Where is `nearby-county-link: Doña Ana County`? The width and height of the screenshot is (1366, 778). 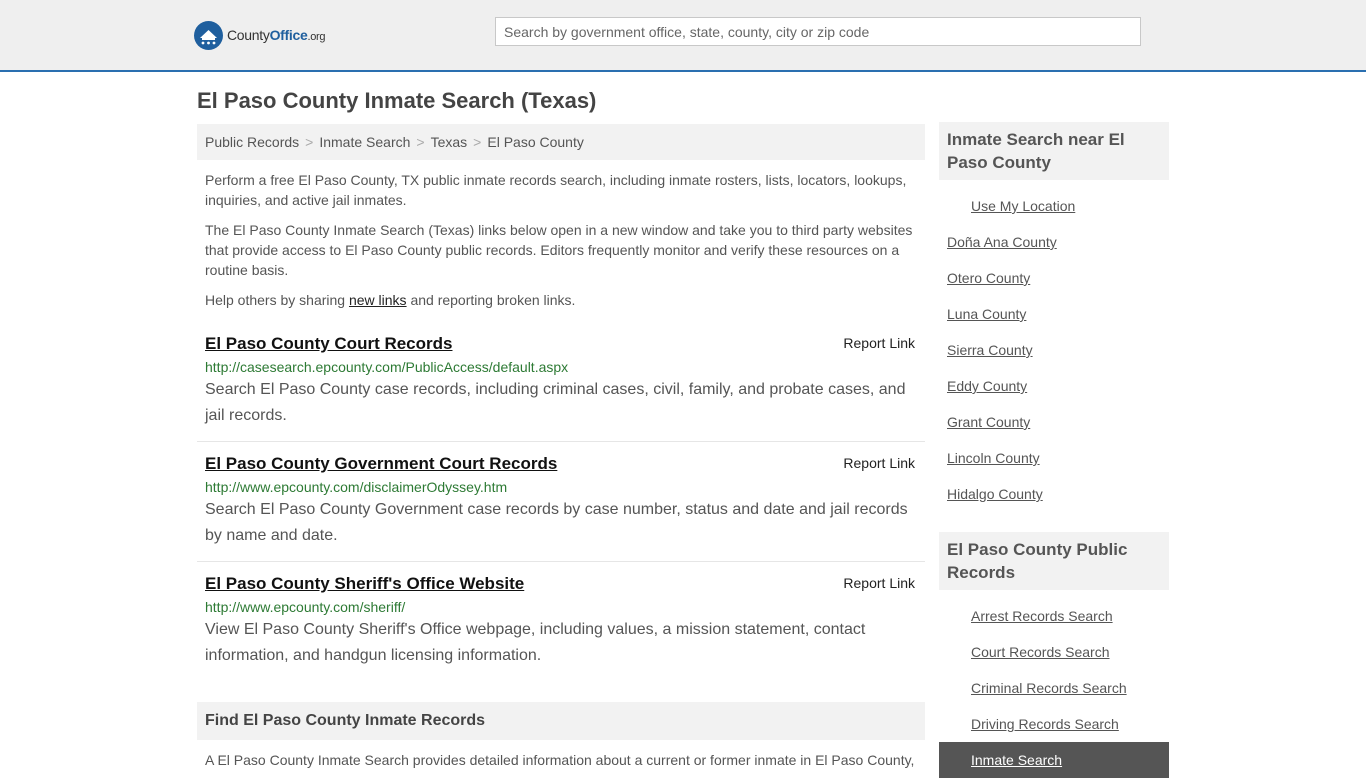 nearby-county-link: Doña Ana County is located at coordinates (1002, 242).